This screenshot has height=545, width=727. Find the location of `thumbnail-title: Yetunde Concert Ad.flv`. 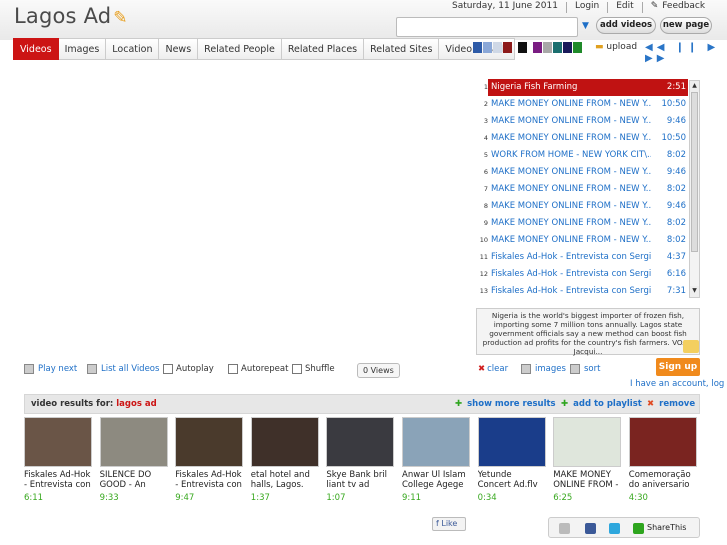

thumbnail-title: Yetunde Concert Ad.flv is located at coordinates (512, 480).